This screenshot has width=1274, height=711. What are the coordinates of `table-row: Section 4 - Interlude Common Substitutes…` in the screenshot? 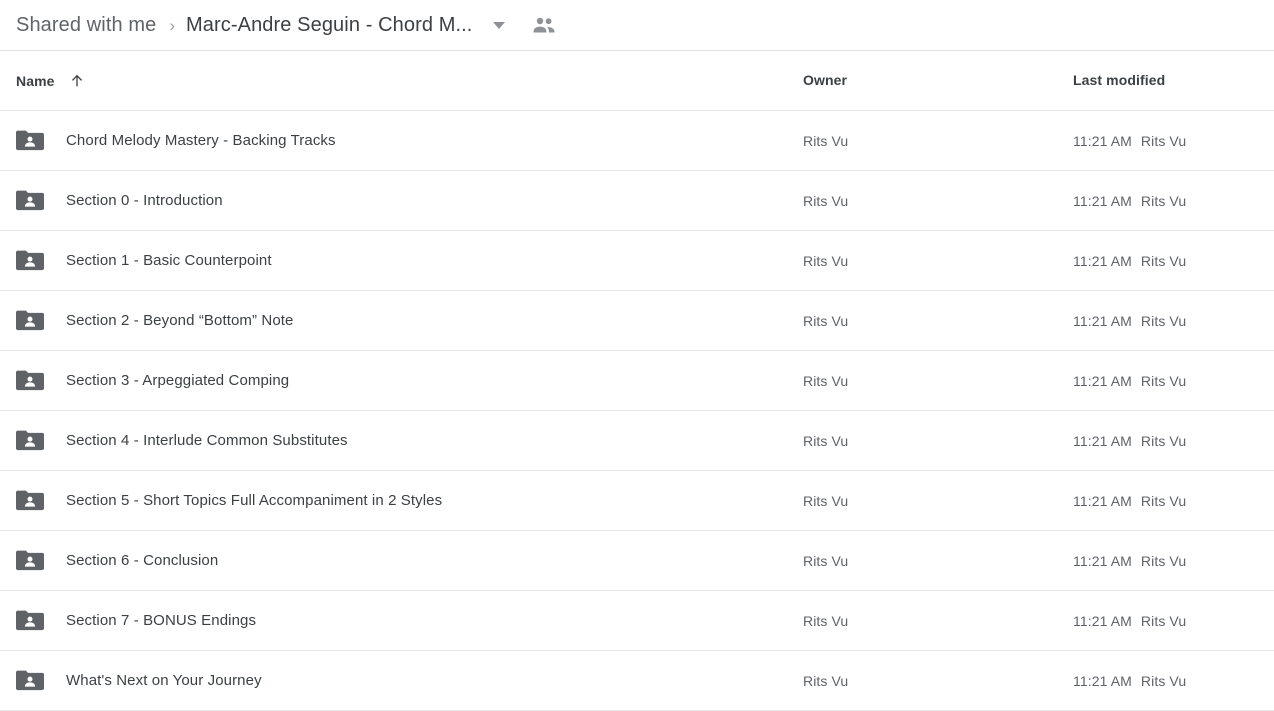 It's located at (637, 441).